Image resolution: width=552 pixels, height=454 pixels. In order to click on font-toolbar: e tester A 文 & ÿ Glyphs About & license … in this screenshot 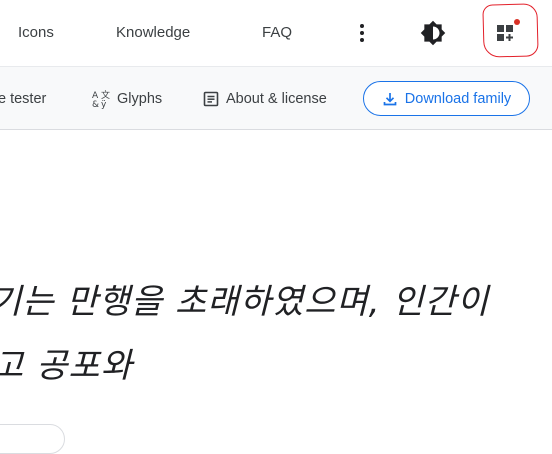, I will do `click(276, 98)`.